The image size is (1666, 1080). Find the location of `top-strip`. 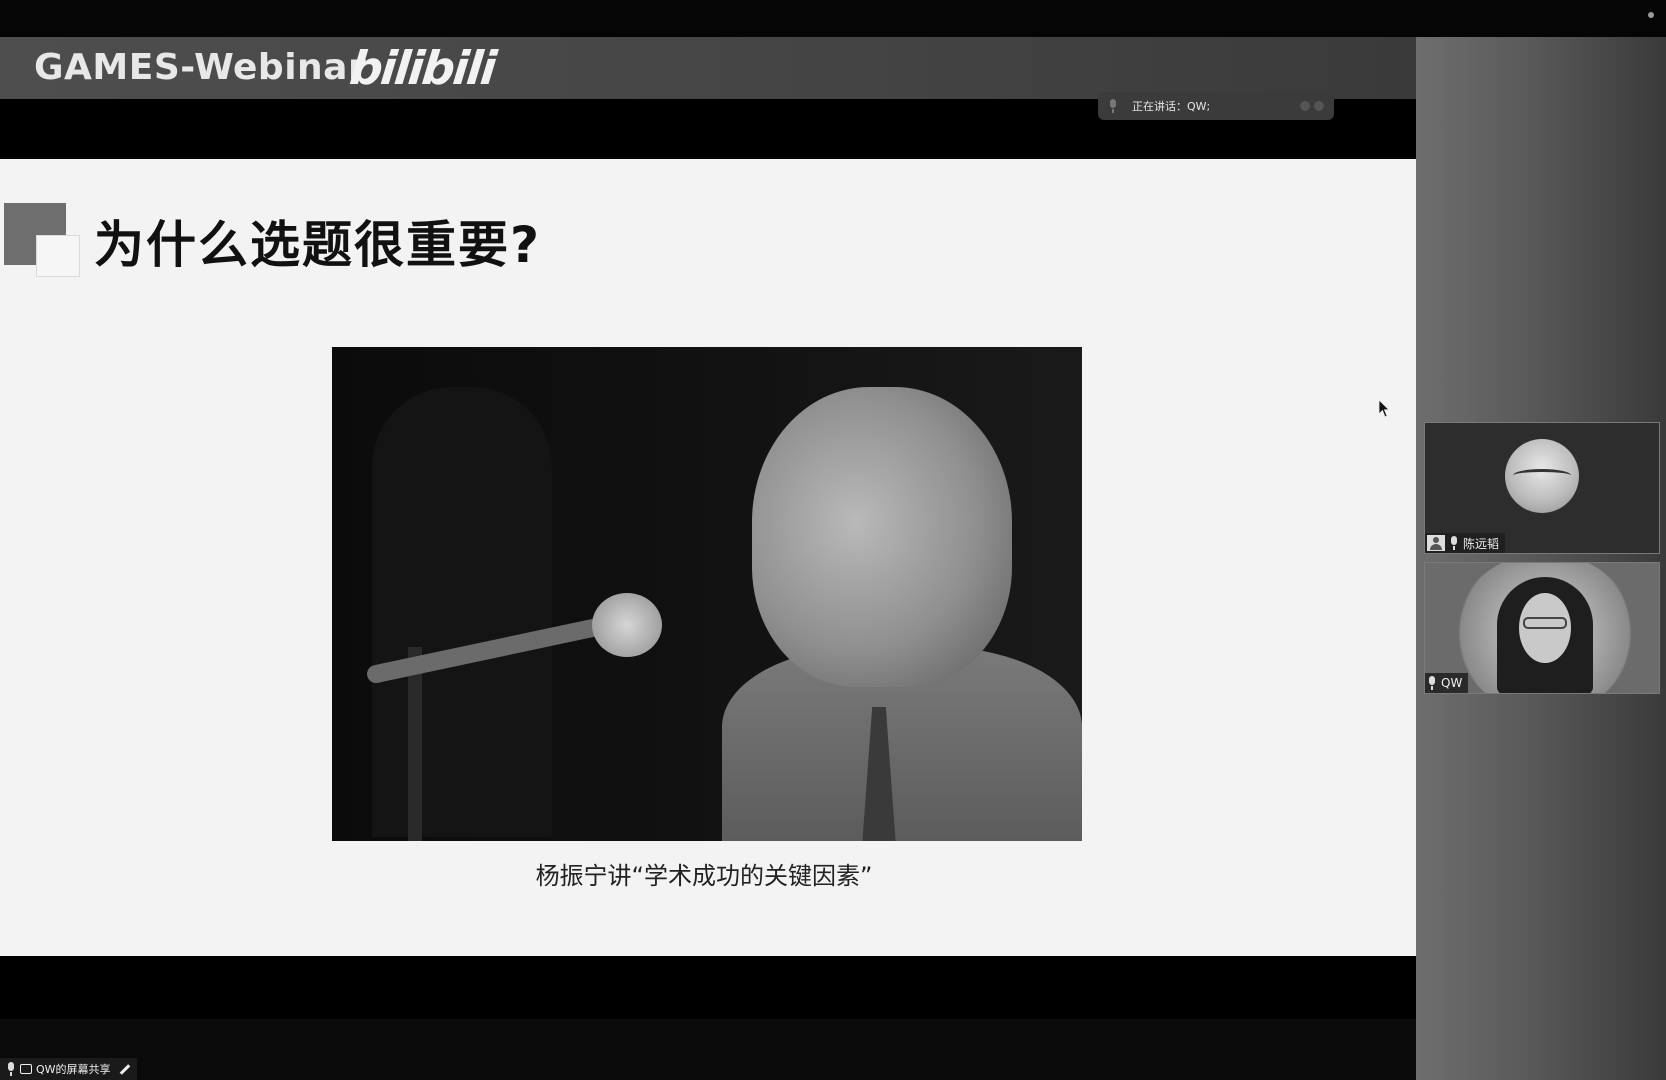

top-strip is located at coordinates (833, 18).